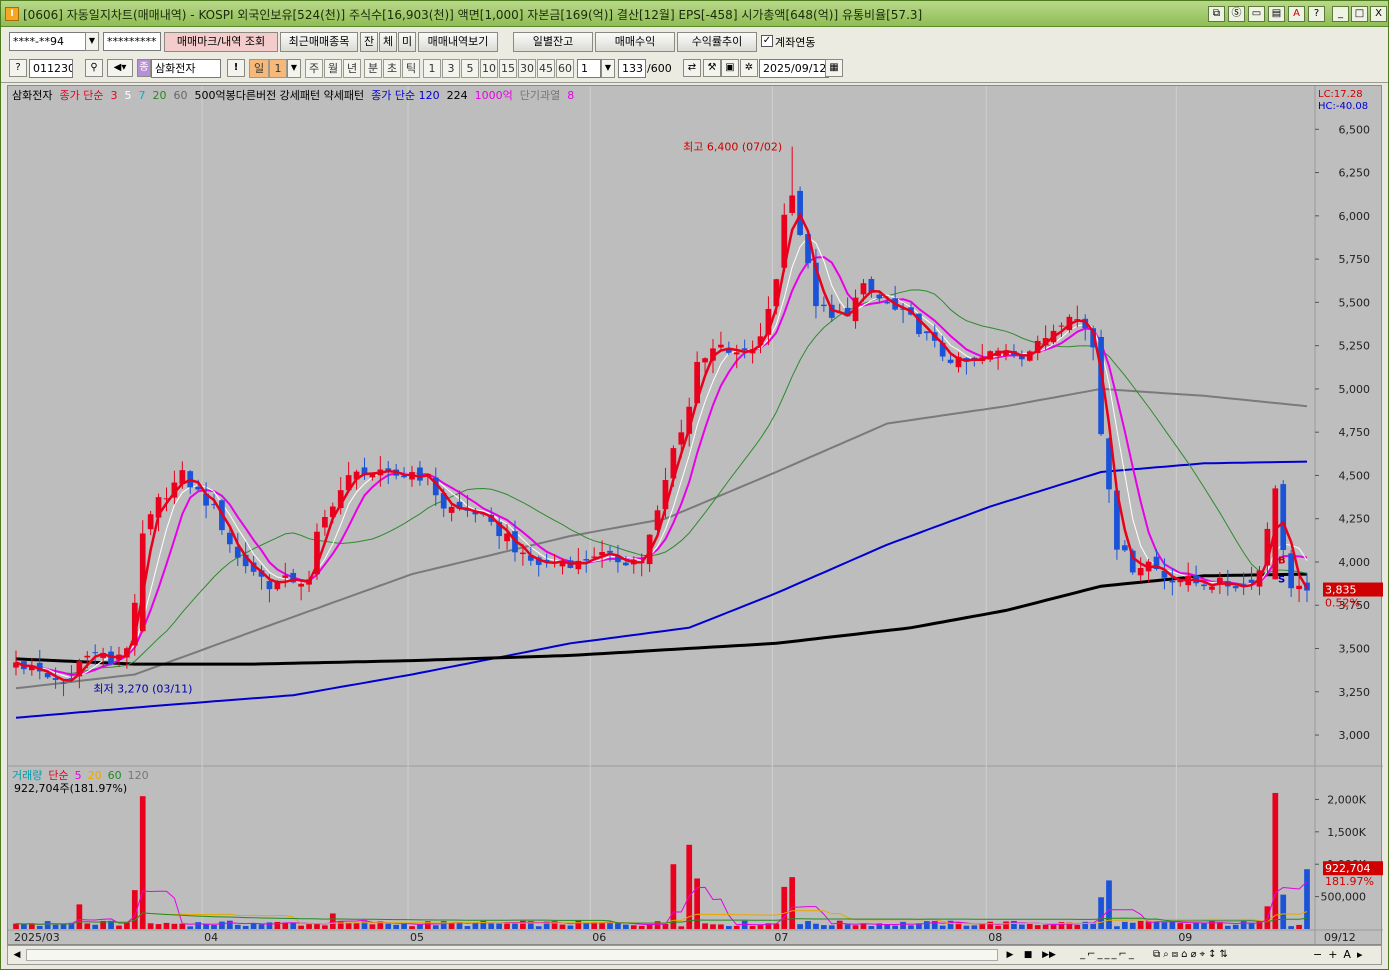 The width and height of the screenshot is (1389, 970). I want to click on chart-tools-icons: ⧉⌕⧈⌂⌀⌖↕⇅, so click(1228, 955).